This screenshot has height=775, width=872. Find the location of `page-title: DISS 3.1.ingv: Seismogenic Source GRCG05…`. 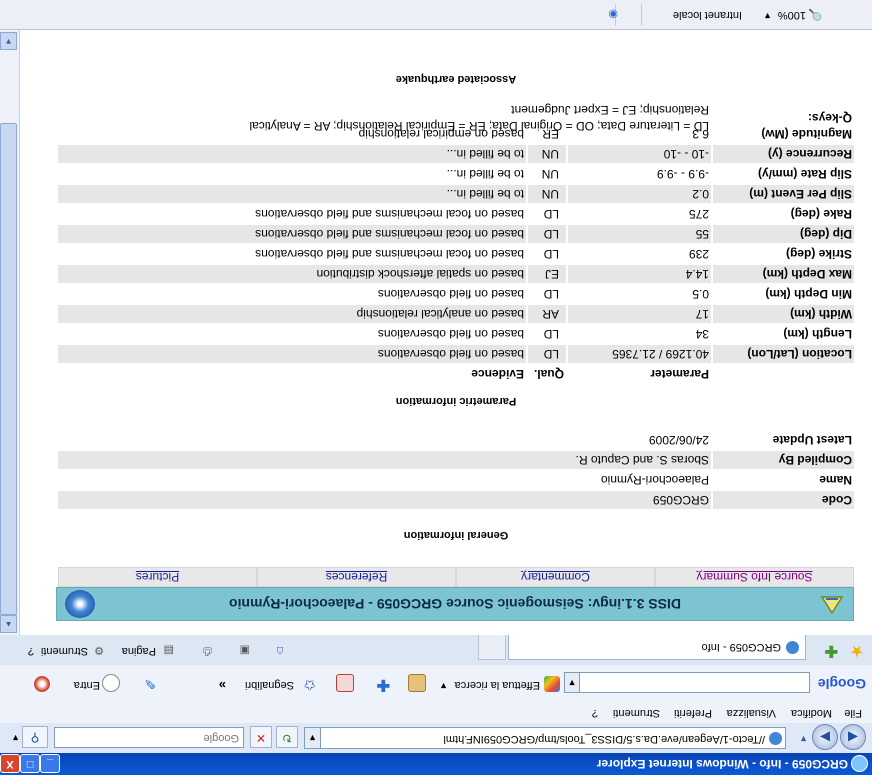

page-title: DISS 3.1.ingv: Seismogenic Source GRCG05… is located at coordinates (455, 604).